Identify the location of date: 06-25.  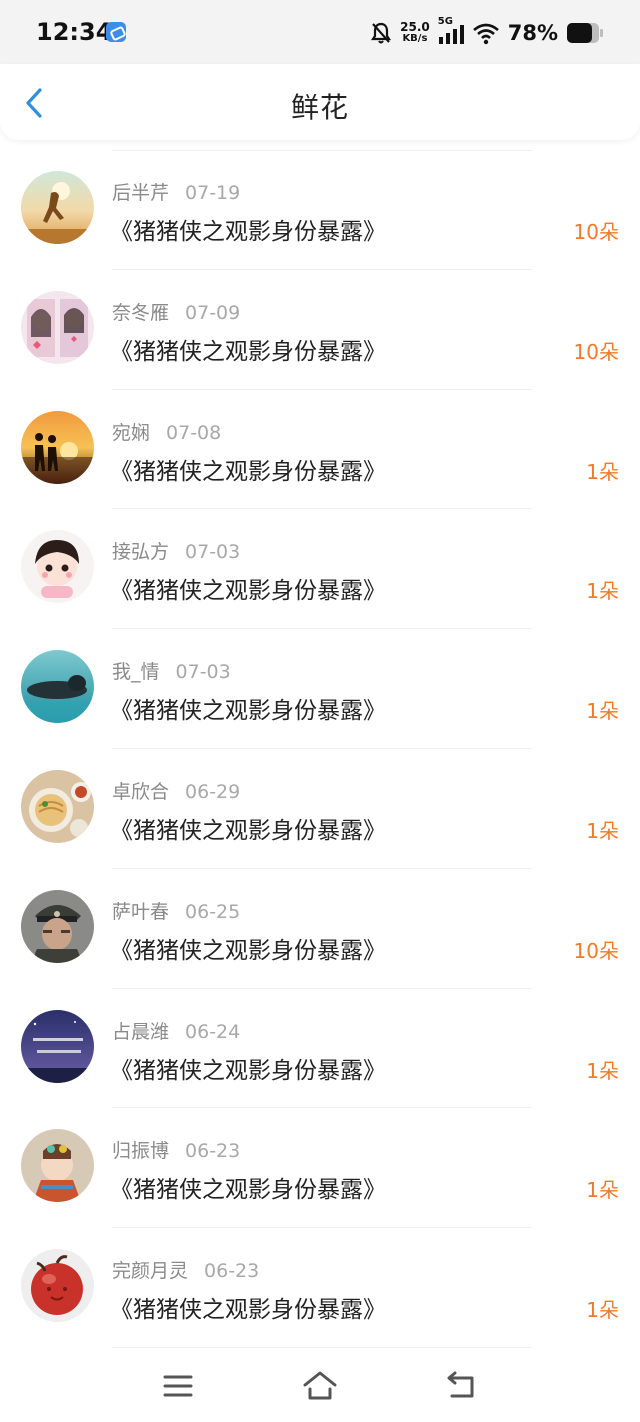
(213, 911).